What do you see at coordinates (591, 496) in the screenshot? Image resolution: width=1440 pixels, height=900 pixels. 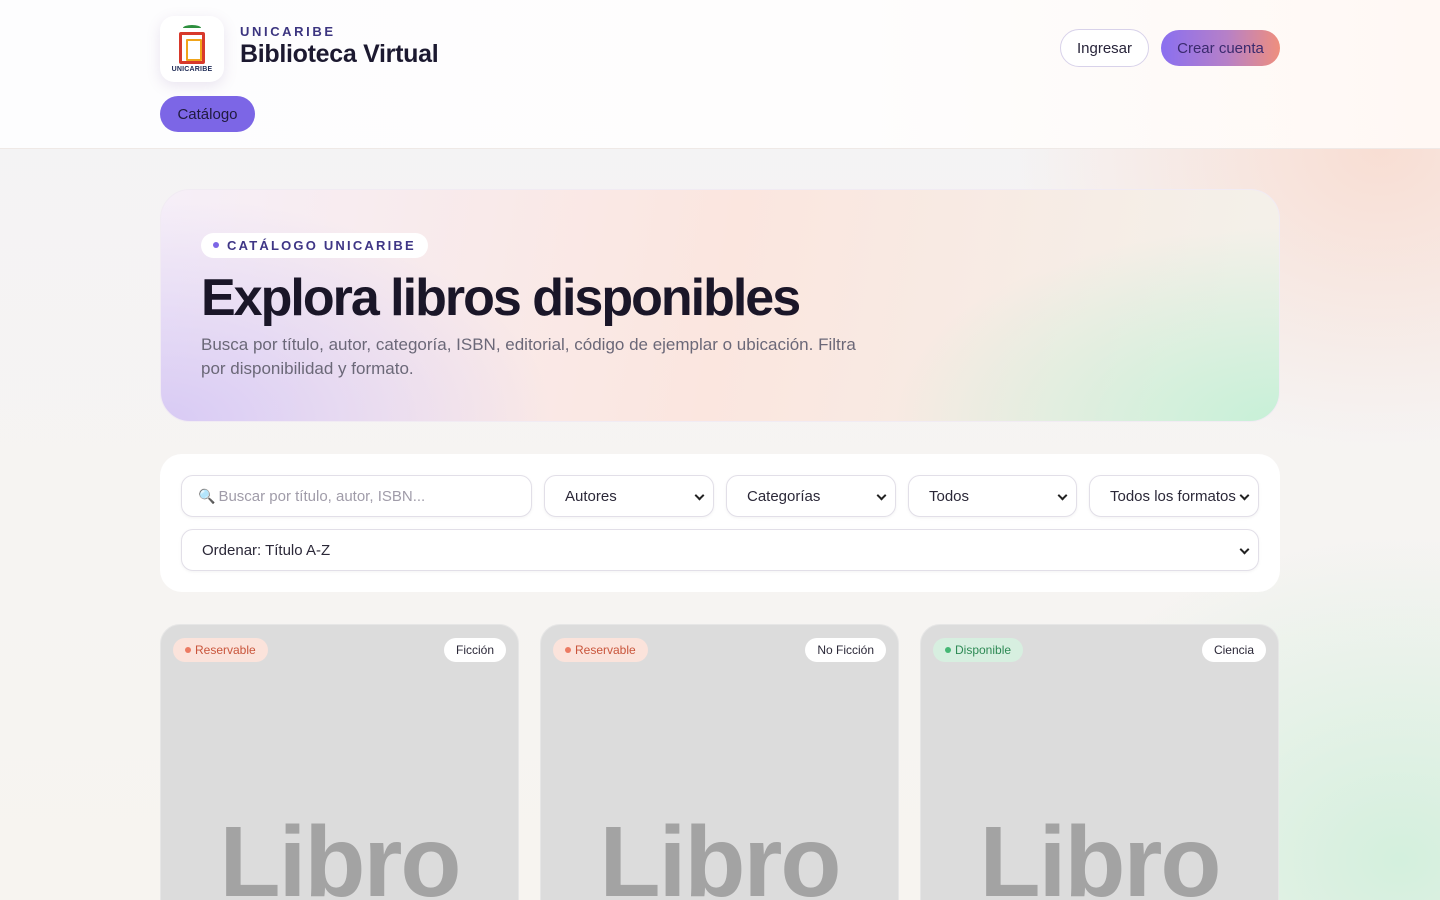 I see `authors-select-value: Autores` at bounding box center [591, 496].